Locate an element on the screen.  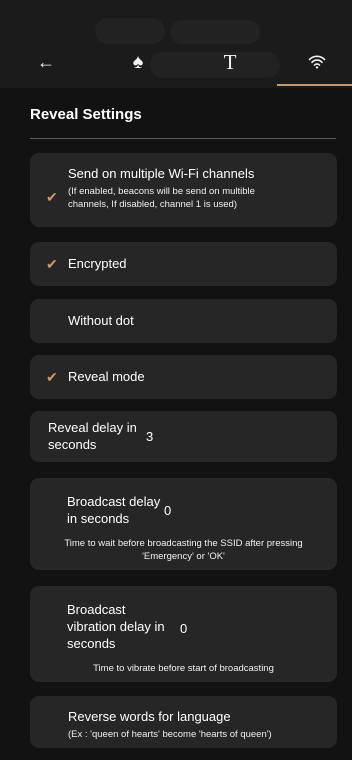
setting-label: Reveal delay in is located at coordinates (92, 427).